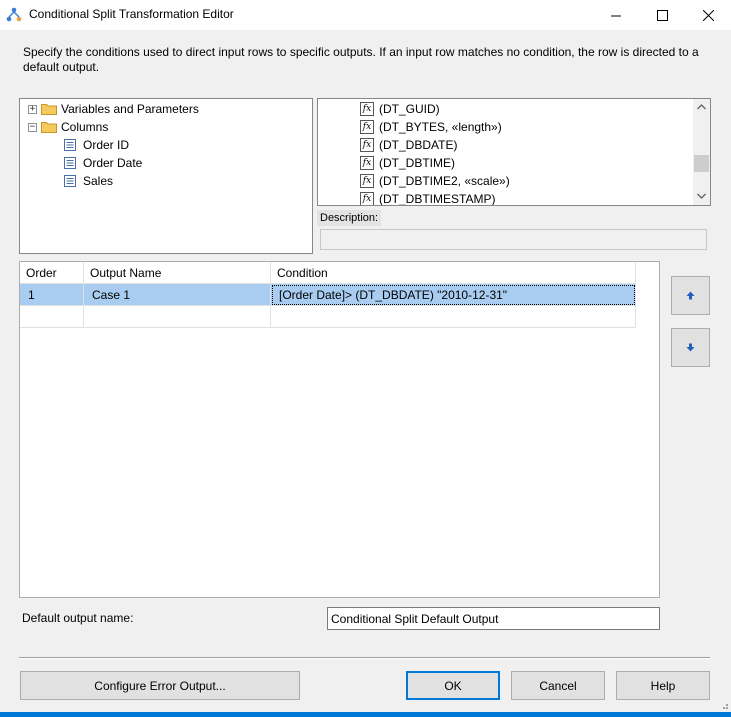 Image resolution: width=731 pixels, height=717 pixels. Describe the element at coordinates (409, 109) in the screenshot. I see `function-label: (DT_GUID)` at that location.